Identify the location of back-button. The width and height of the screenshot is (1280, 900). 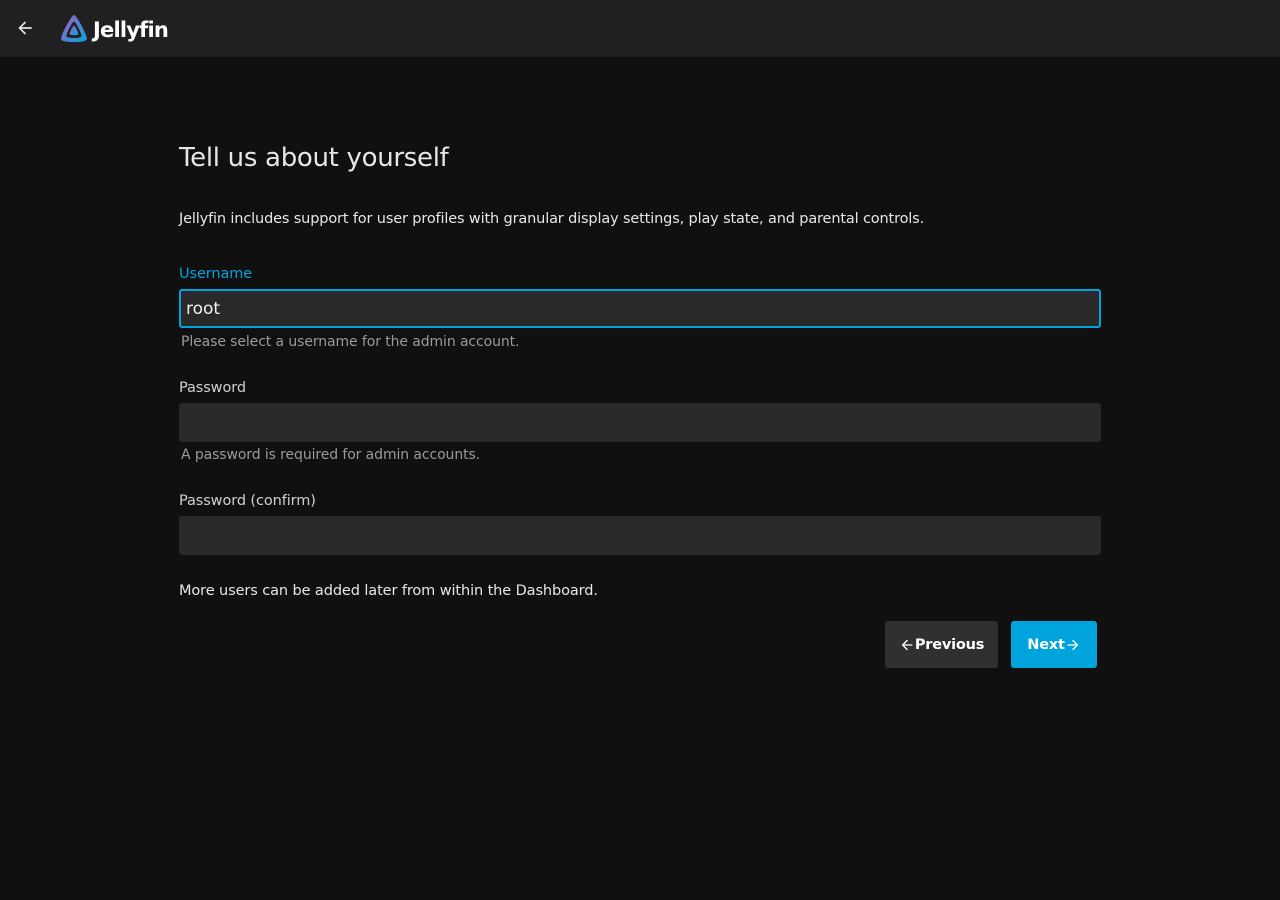
(25, 28).